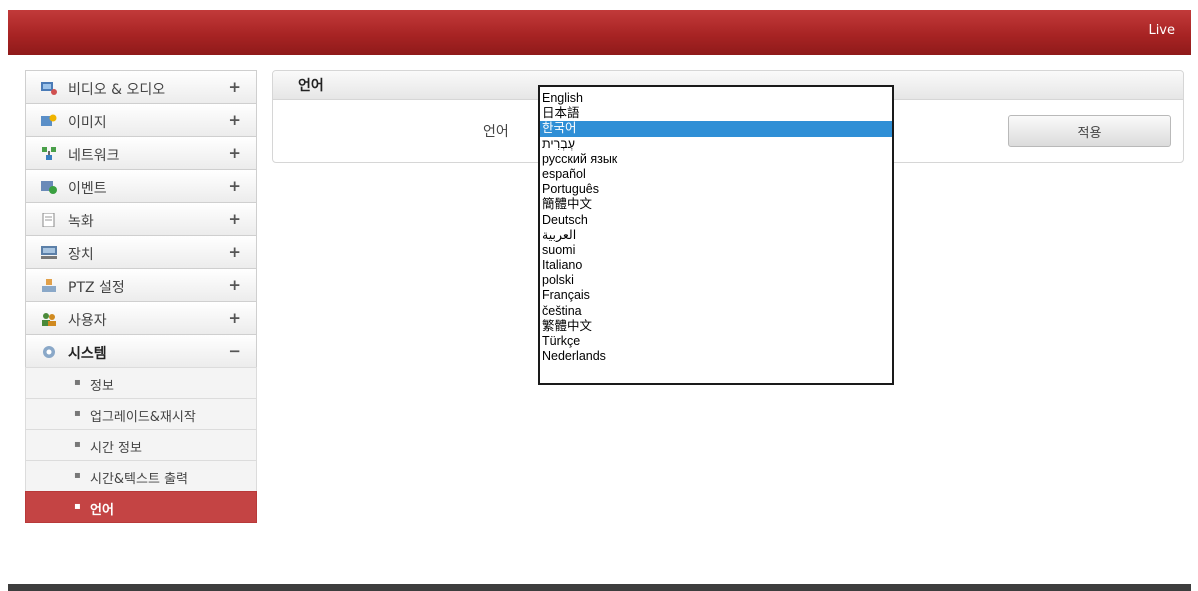 This screenshot has width=1198, height=591. What do you see at coordinates (716, 98) in the screenshot?
I see `language-option: English` at bounding box center [716, 98].